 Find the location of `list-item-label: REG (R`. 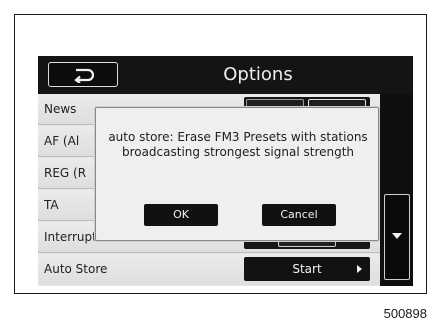

list-item-label: REG (R is located at coordinates (65, 173).